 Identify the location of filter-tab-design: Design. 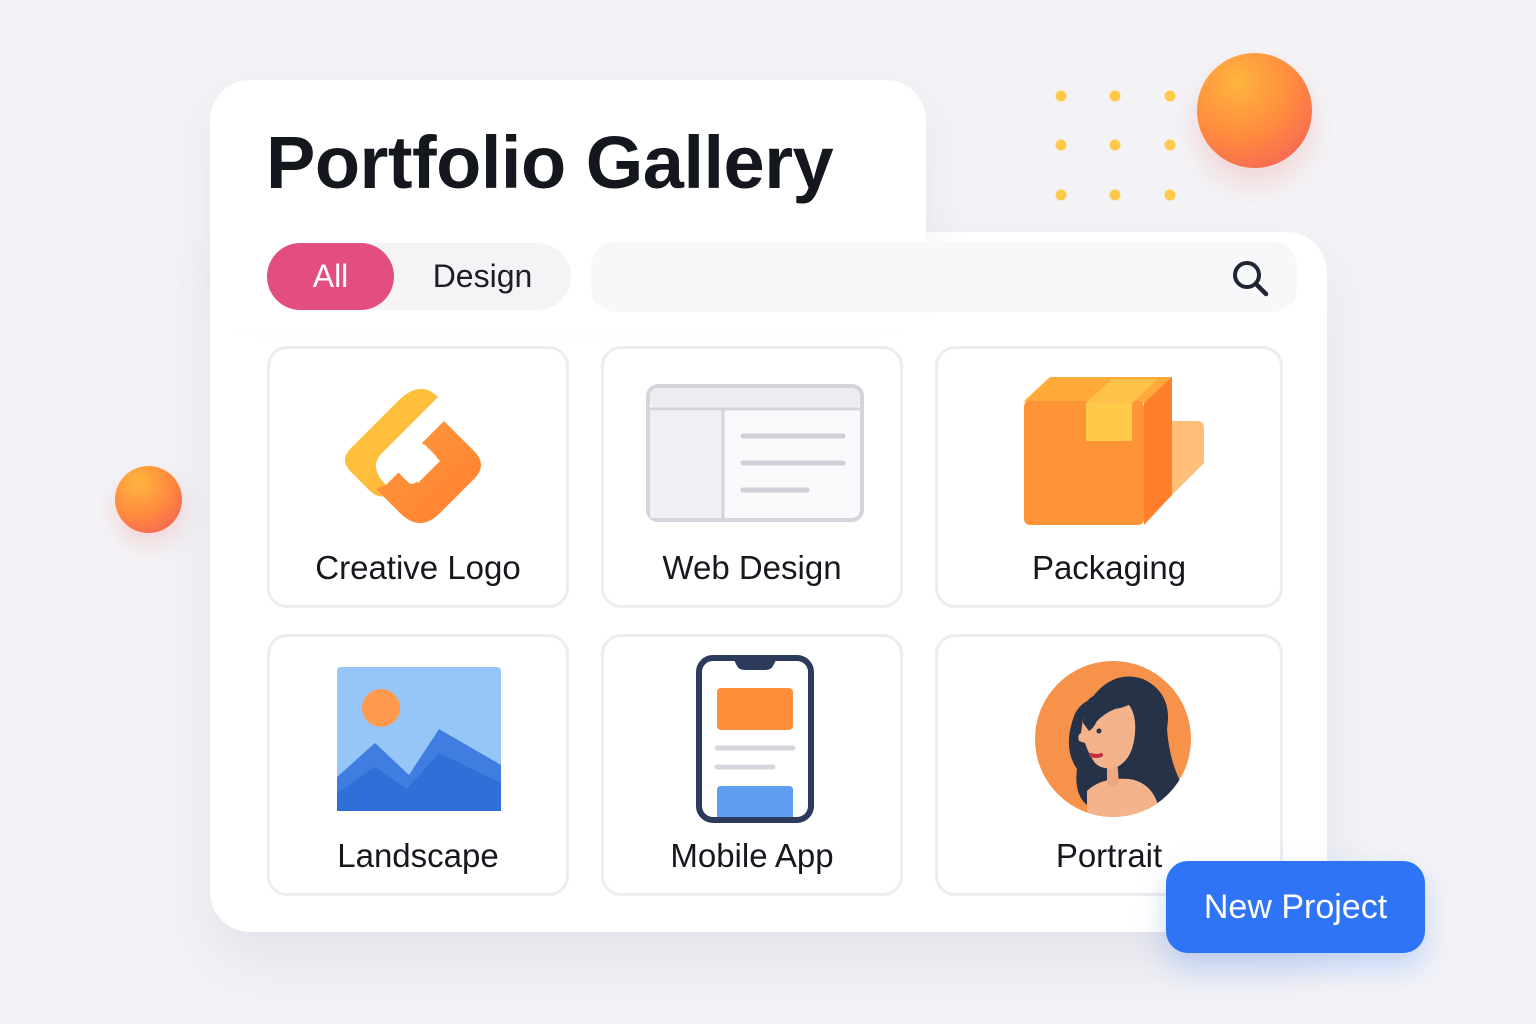
(482, 276).